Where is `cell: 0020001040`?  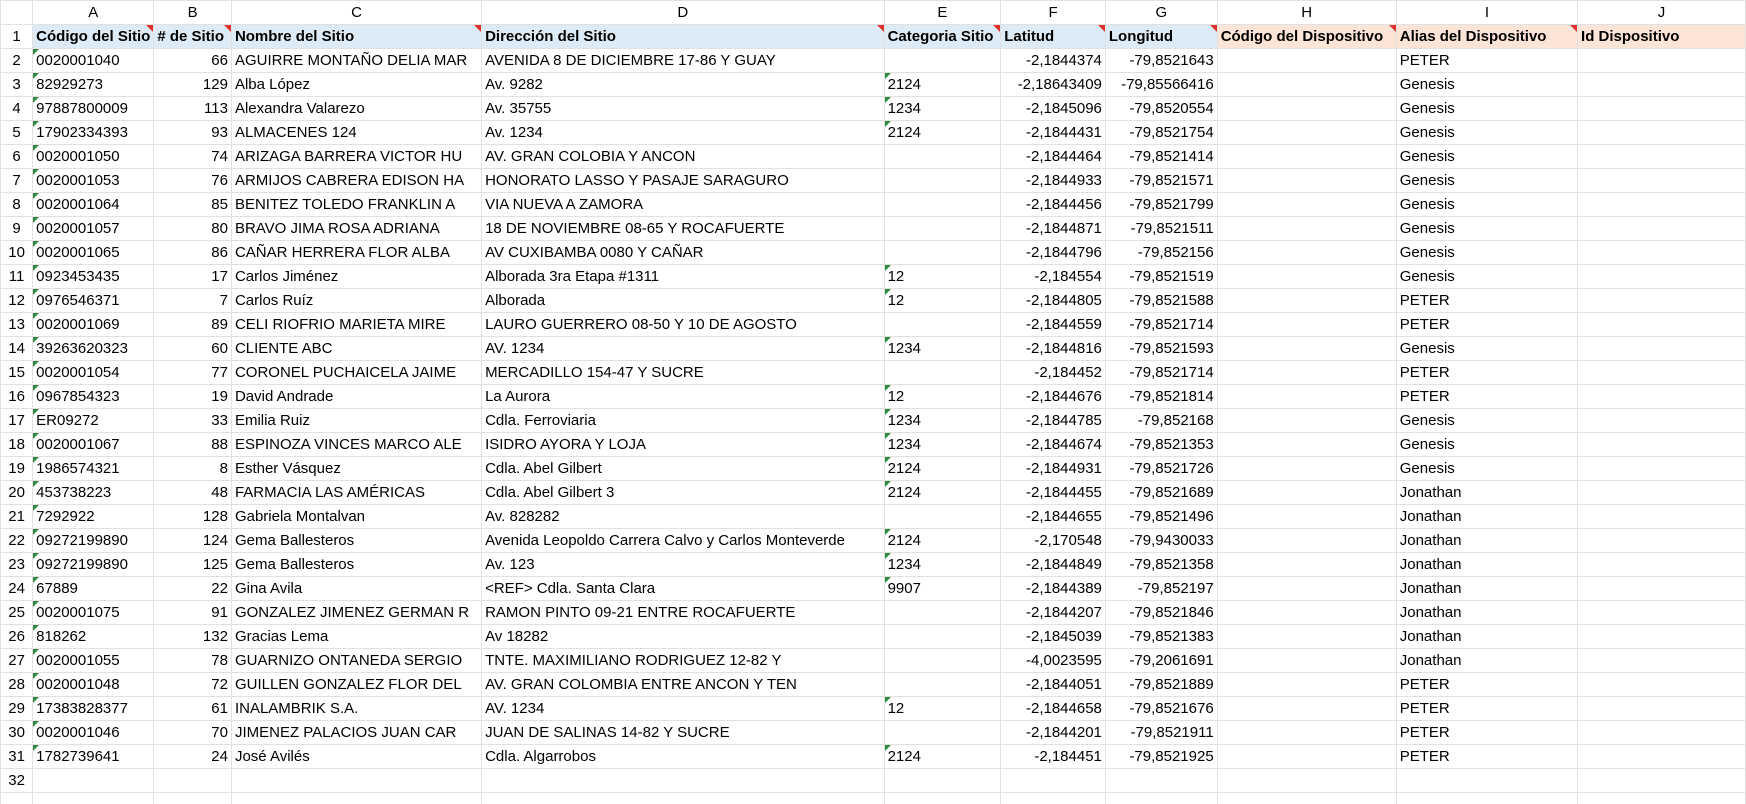 cell: 0020001040 is located at coordinates (93, 60).